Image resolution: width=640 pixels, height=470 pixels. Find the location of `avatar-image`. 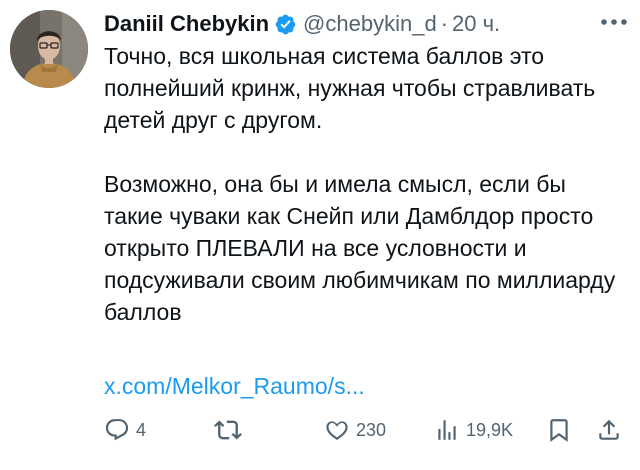

avatar-image is located at coordinates (49, 49).